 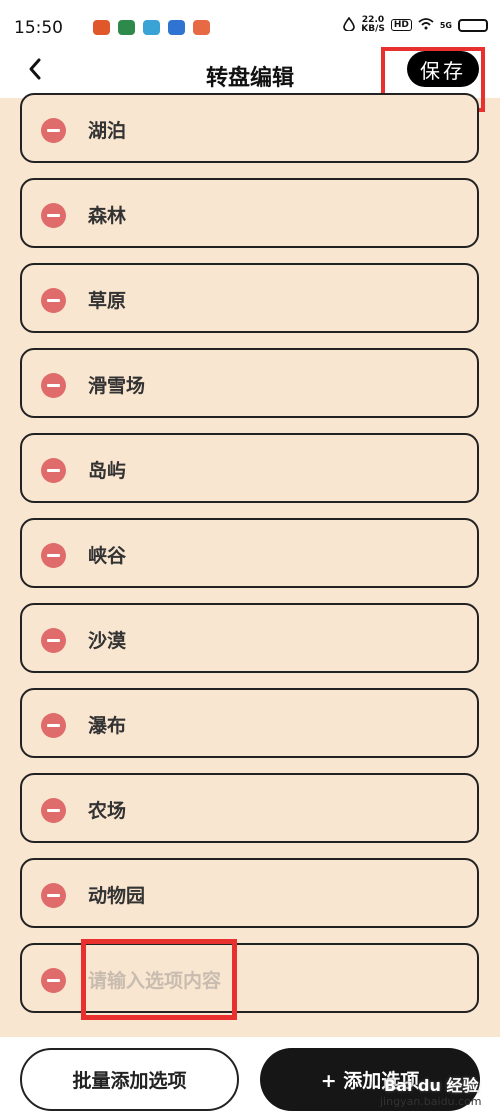 I want to click on status-app-icons, so click(x=151, y=27).